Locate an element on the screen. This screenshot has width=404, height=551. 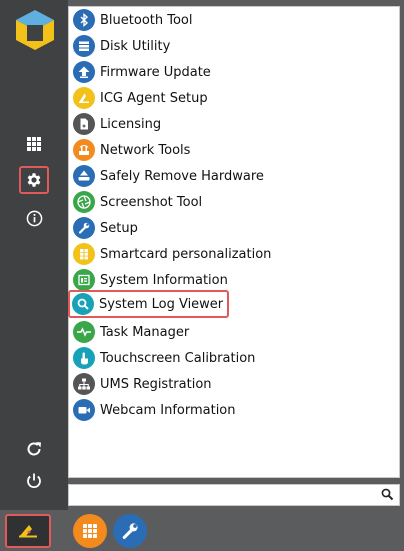
taskbar is located at coordinates (202, 530).